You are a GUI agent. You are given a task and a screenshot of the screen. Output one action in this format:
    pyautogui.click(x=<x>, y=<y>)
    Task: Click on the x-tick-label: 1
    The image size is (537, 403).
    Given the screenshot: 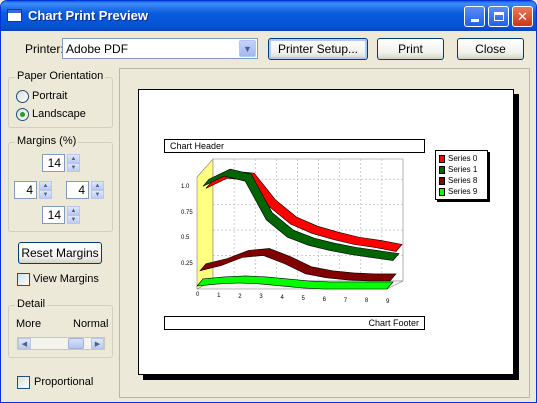 What is the action you would take?
    pyautogui.click(x=219, y=295)
    